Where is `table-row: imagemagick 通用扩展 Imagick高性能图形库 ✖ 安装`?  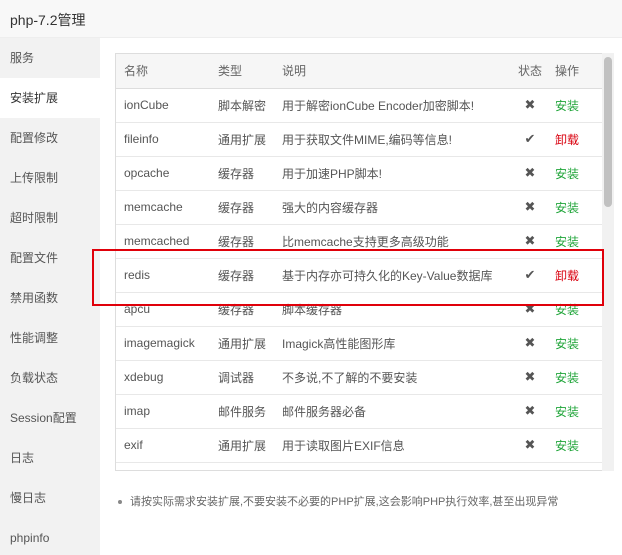
table-row: imagemagick 通用扩展 Imagick高性能图形库 ✖ 安装 is located at coordinates (359, 343).